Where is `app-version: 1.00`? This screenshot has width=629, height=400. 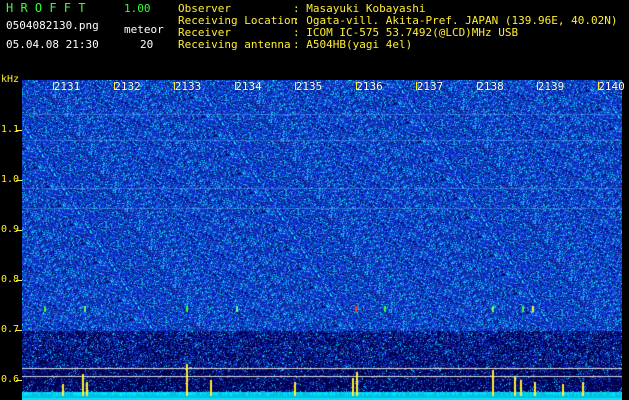
app-version: 1.00 is located at coordinates (137, 8).